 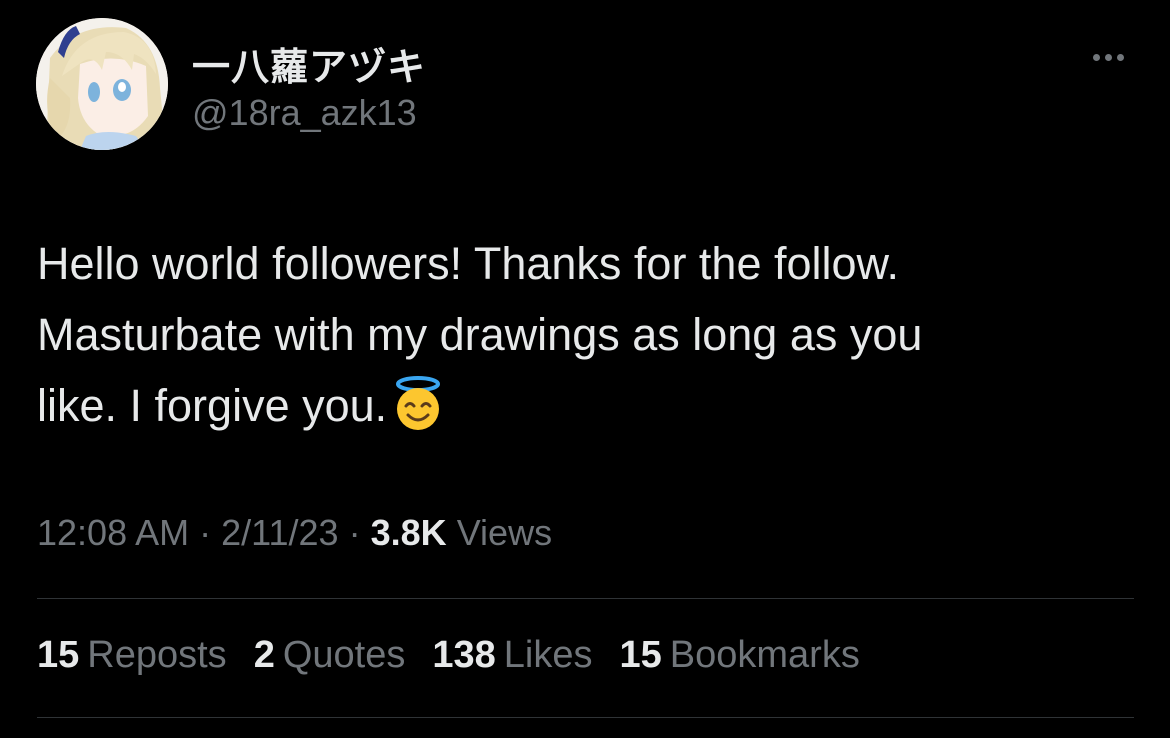 What do you see at coordinates (464, 655) in the screenshot?
I see `likes-count: 138` at bounding box center [464, 655].